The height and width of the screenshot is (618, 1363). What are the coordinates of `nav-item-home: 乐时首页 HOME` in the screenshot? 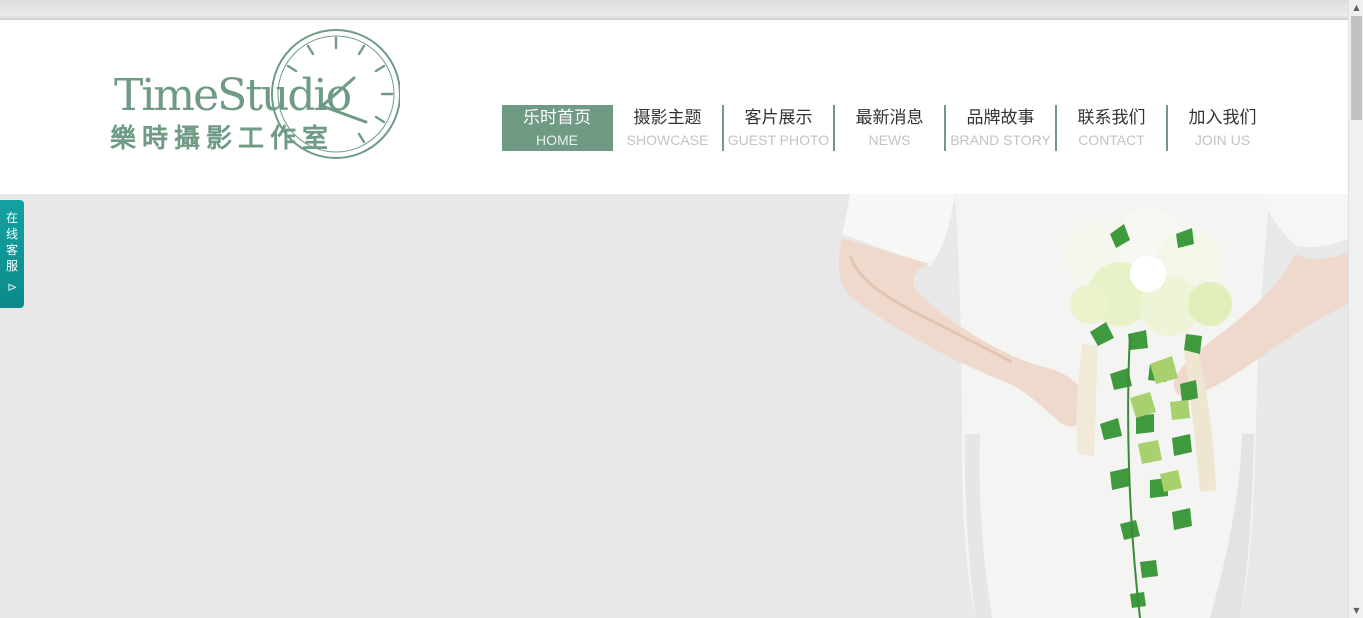 It's located at (557, 128).